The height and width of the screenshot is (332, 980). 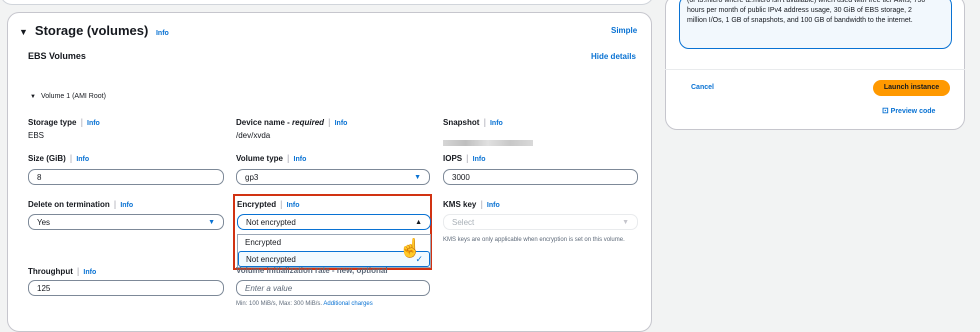 I want to click on storage-type-value: EBS, so click(x=36, y=135).